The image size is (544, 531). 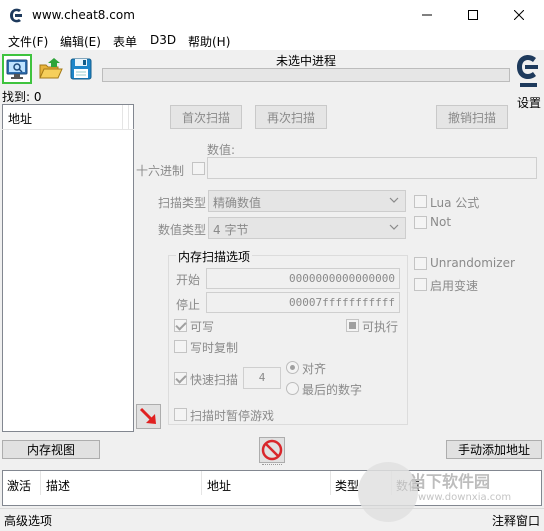 I want to click on pause-game-label: 扫描时暂停游戏, so click(x=232, y=416).